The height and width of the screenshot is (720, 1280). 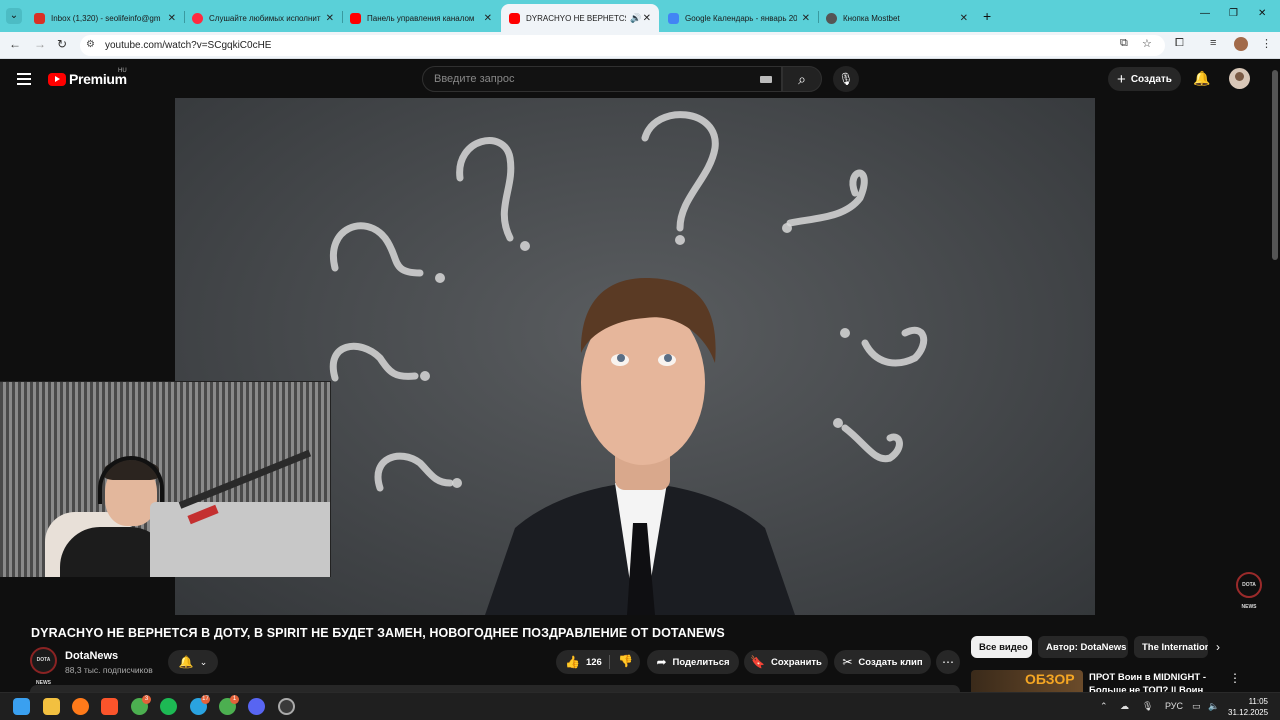 I want to click on site-info-icon: ⚙, so click(x=90, y=44).